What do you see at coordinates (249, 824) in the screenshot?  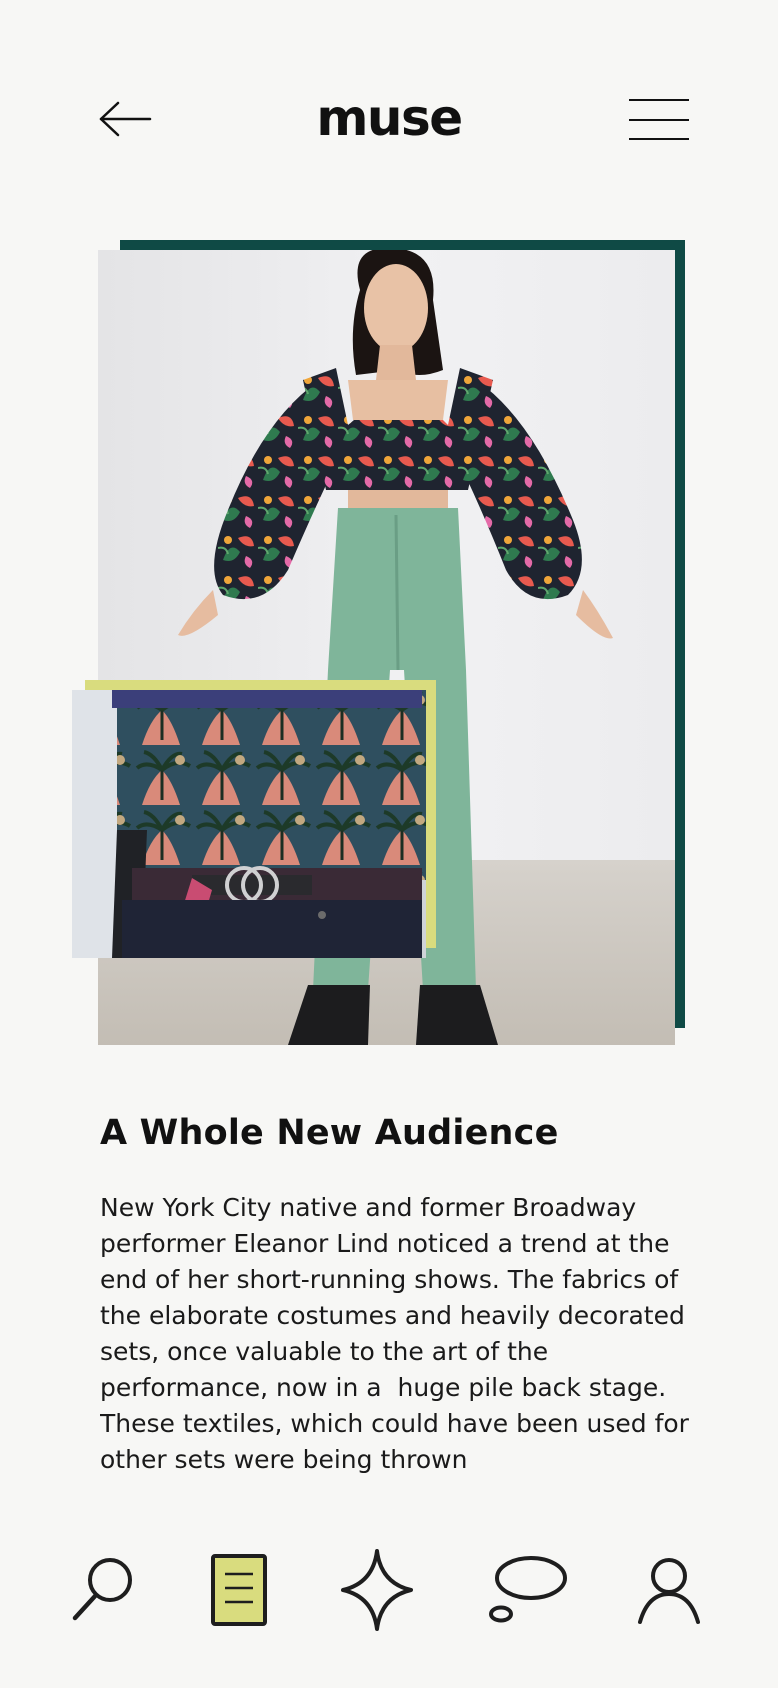 I see `detail-image` at bounding box center [249, 824].